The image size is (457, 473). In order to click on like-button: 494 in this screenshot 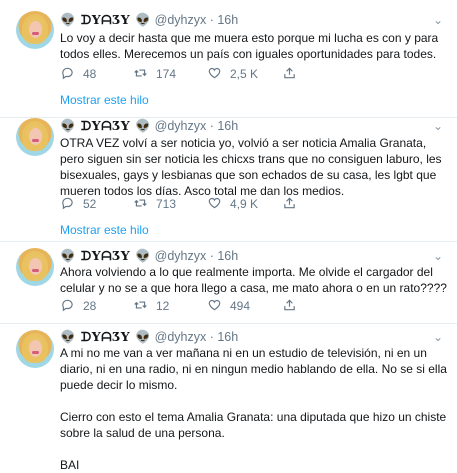, I will do `click(228, 306)`.